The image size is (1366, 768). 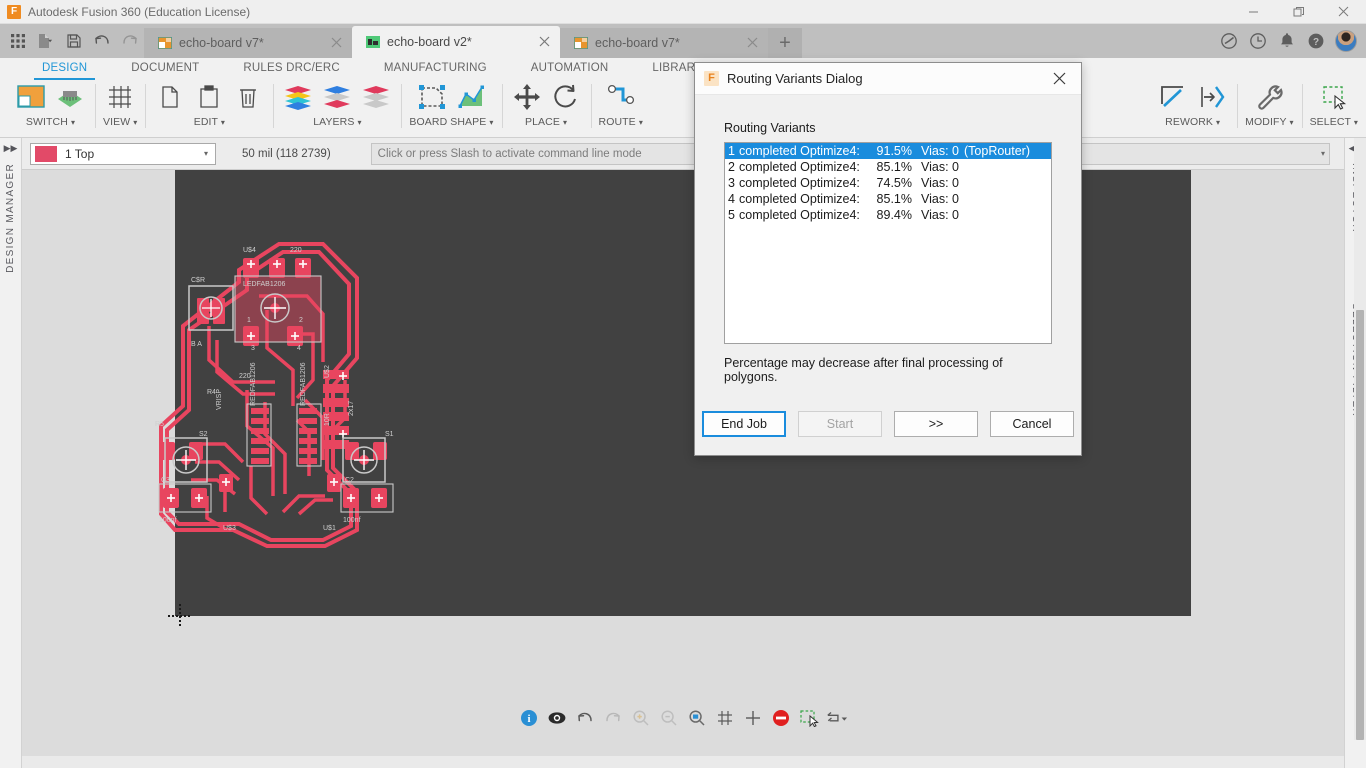 I want to click on snap-dropdown-icon, so click(x=837, y=718).